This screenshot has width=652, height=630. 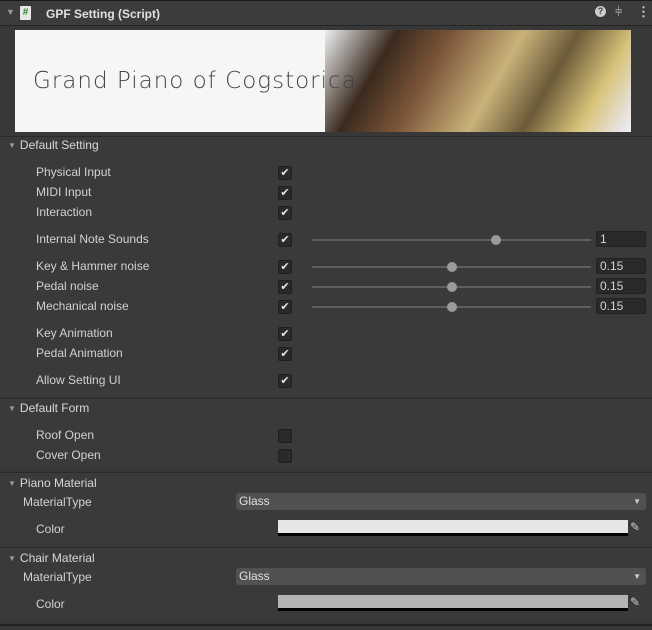 What do you see at coordinates (52, 483) in the screenshot?
I see `piano-material-foldout: Piano Material` at bounding box center [52, 483].